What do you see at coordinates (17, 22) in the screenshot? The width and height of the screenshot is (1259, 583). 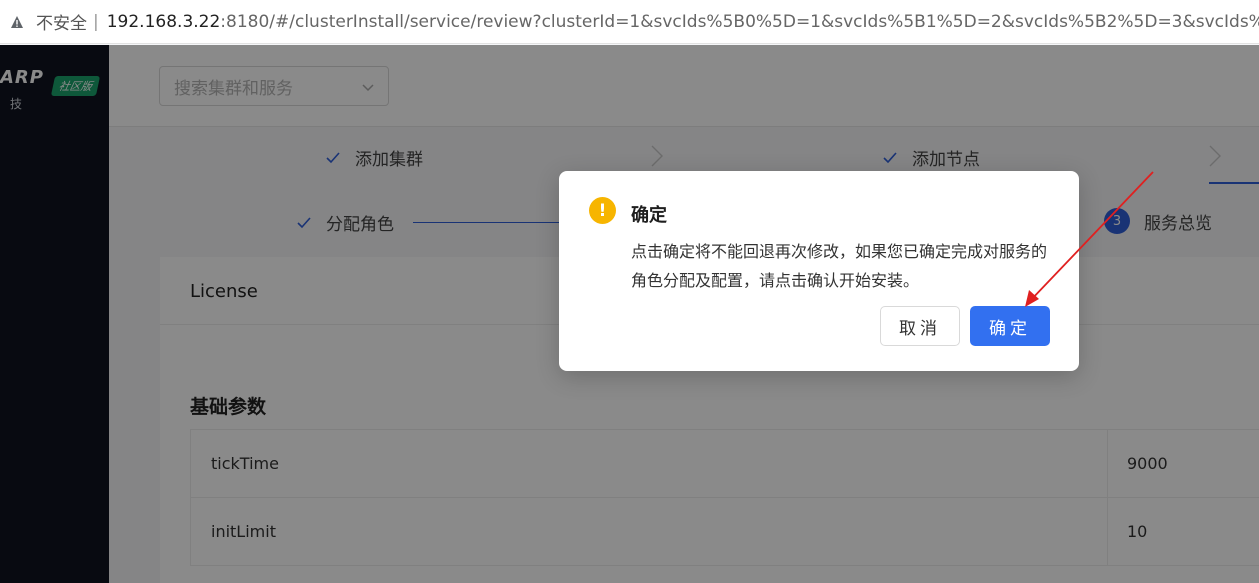 I see `warning-triangle-icon` at bounding box center [17, 22].